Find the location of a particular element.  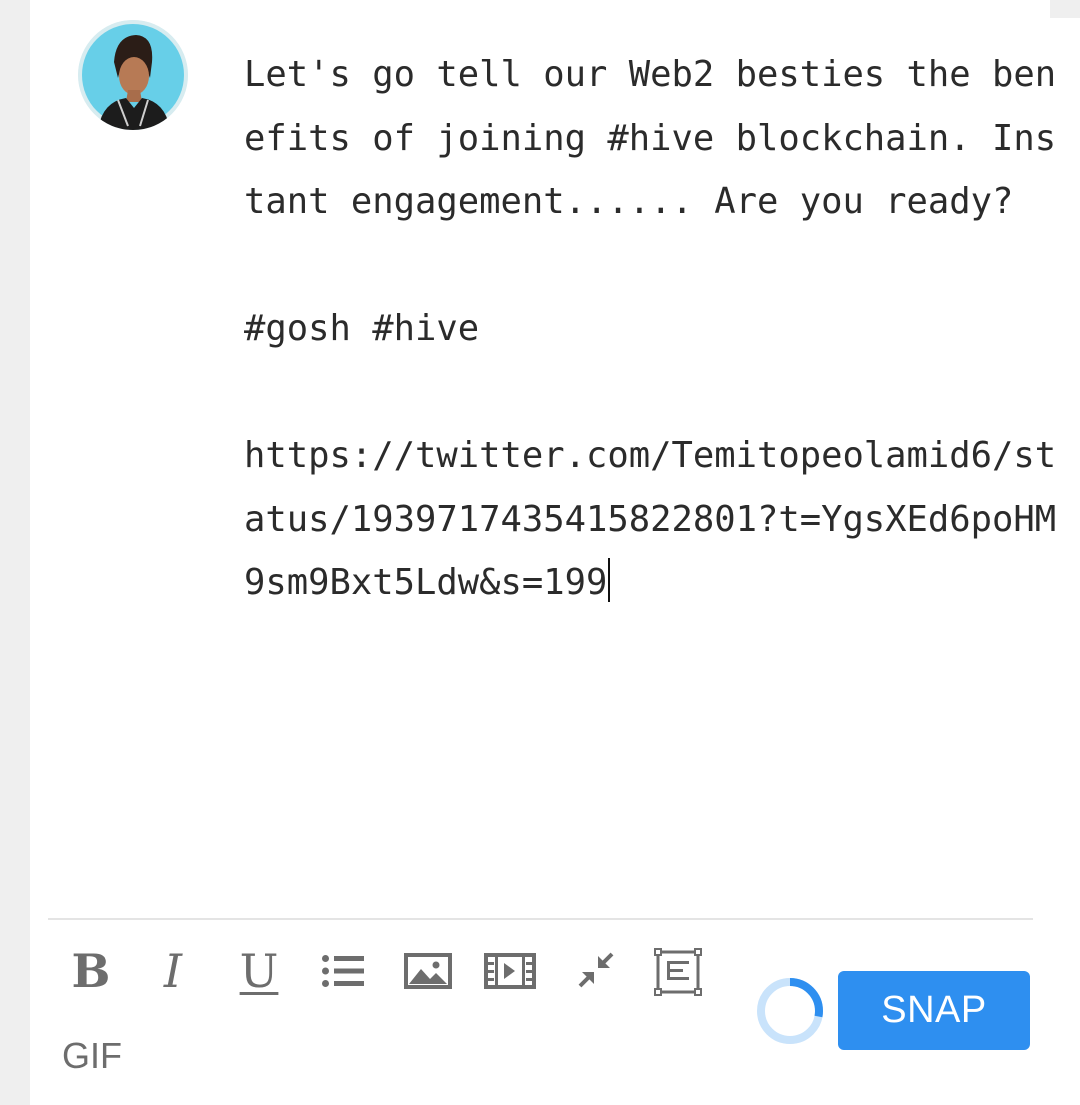

toolbar-divider is located at coordinates (540, 919).